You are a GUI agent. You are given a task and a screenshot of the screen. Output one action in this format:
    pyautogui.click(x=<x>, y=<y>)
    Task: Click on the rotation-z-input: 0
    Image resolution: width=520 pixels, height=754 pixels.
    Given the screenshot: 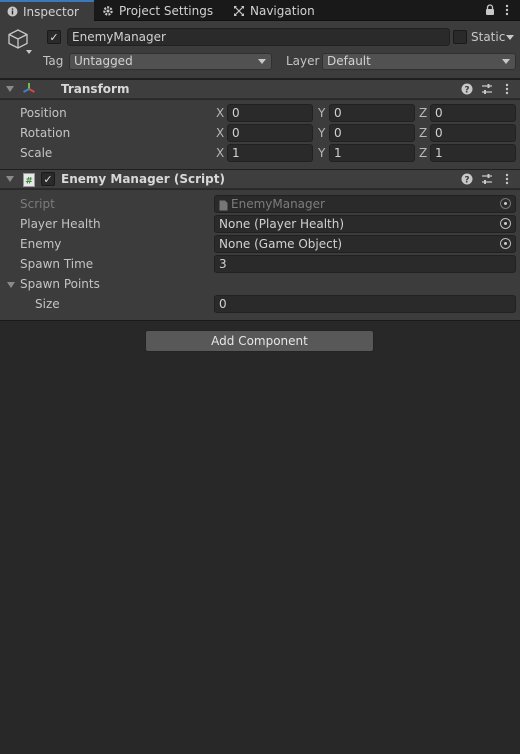 What is the action you would take?
    pyautogui.click(x=473, y=133)
    